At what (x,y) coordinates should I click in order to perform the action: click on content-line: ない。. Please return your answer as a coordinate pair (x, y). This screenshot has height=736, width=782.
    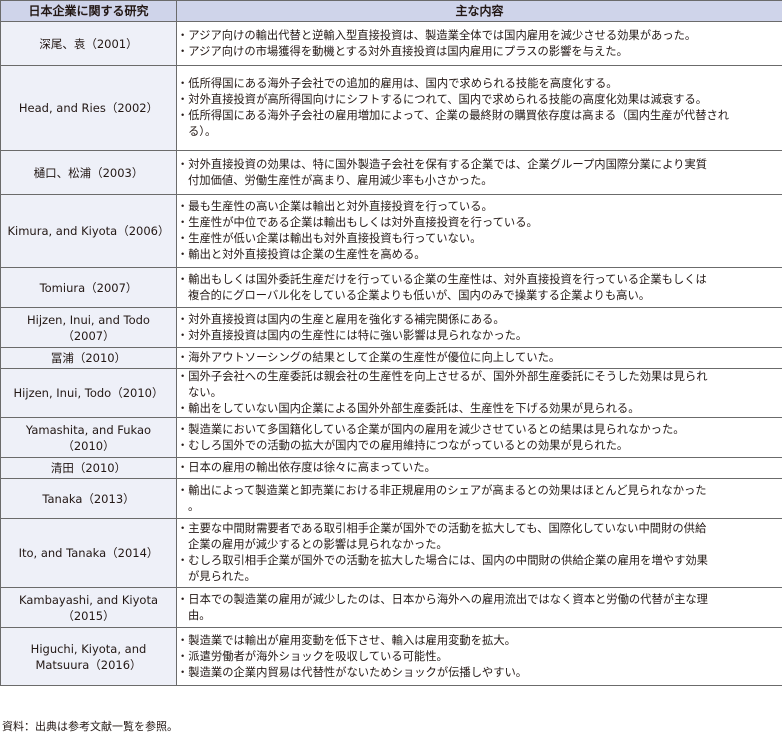
    Looking at the image, I should click on (205, 392).